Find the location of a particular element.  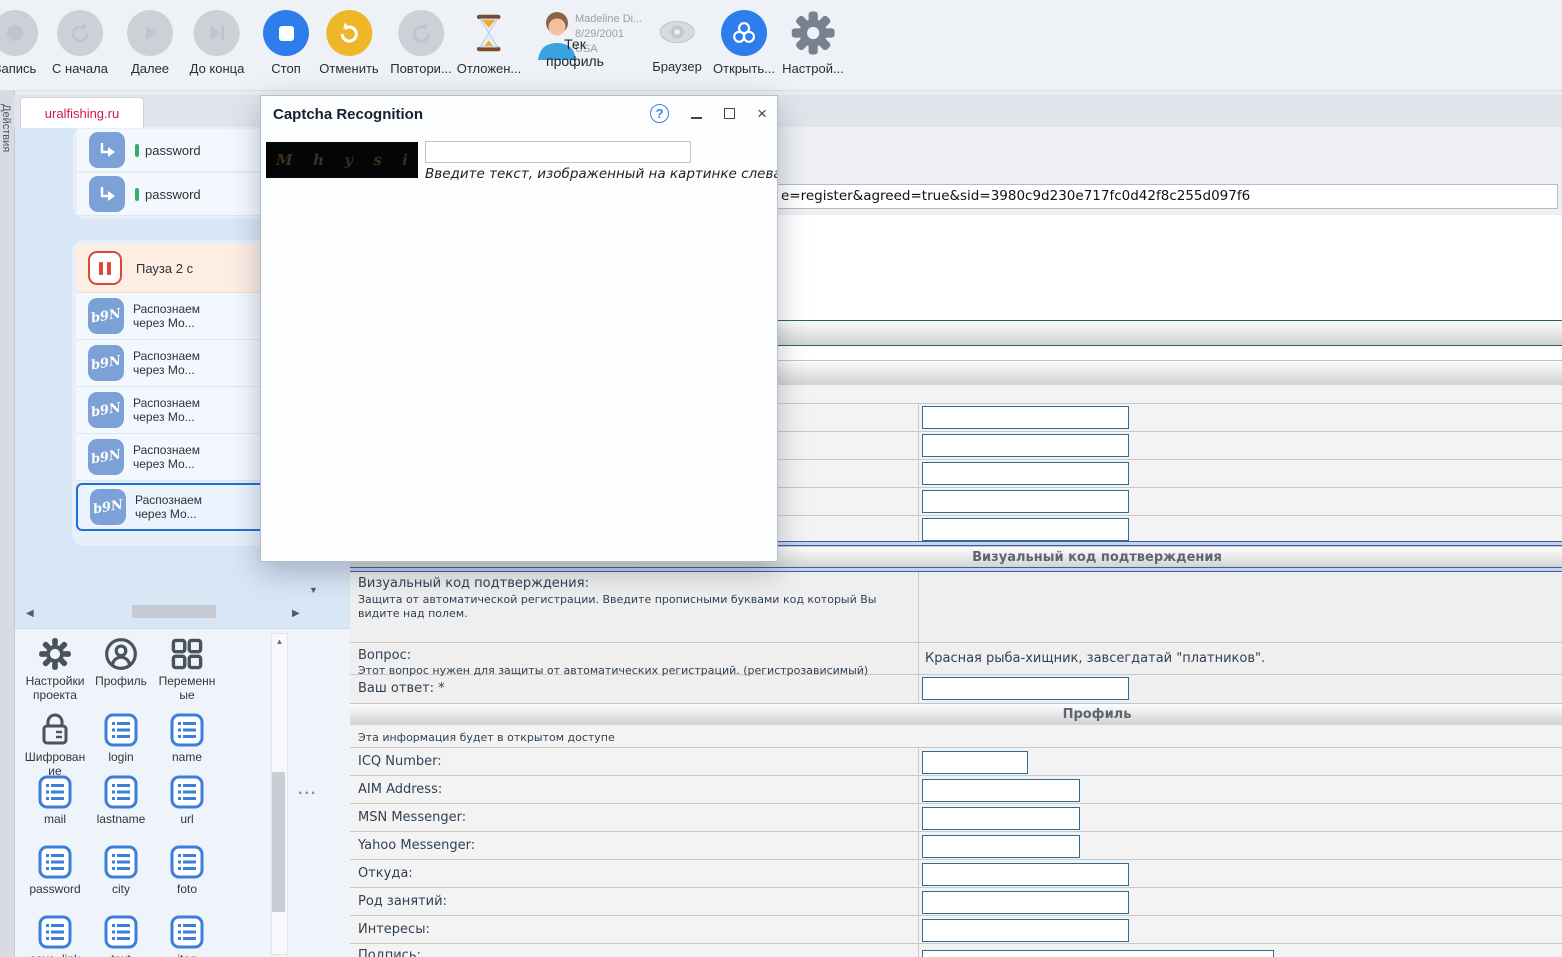

var-label: itog is located at coordinates (186, 954).